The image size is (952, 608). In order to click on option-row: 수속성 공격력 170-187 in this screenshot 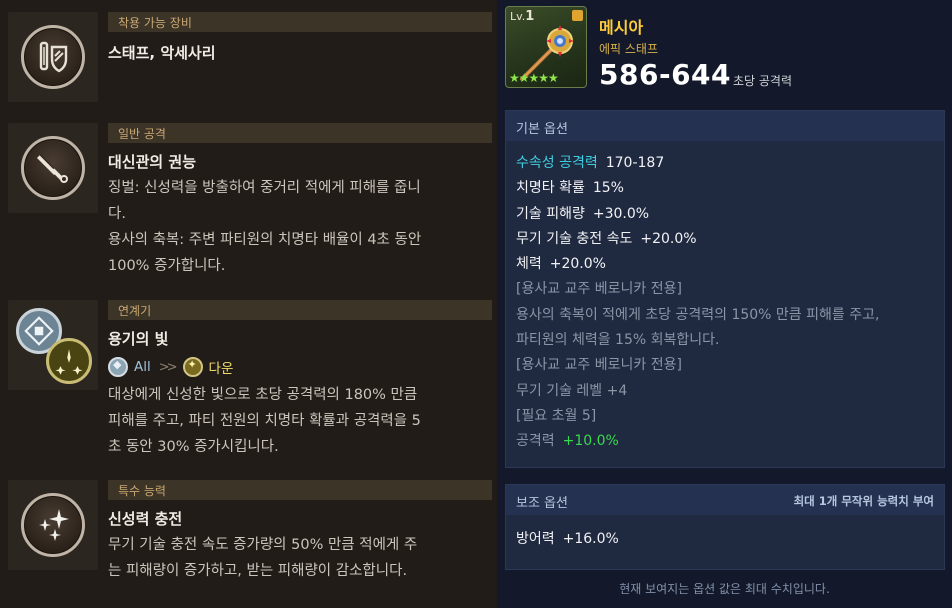, I will do `click(728, 163)`.